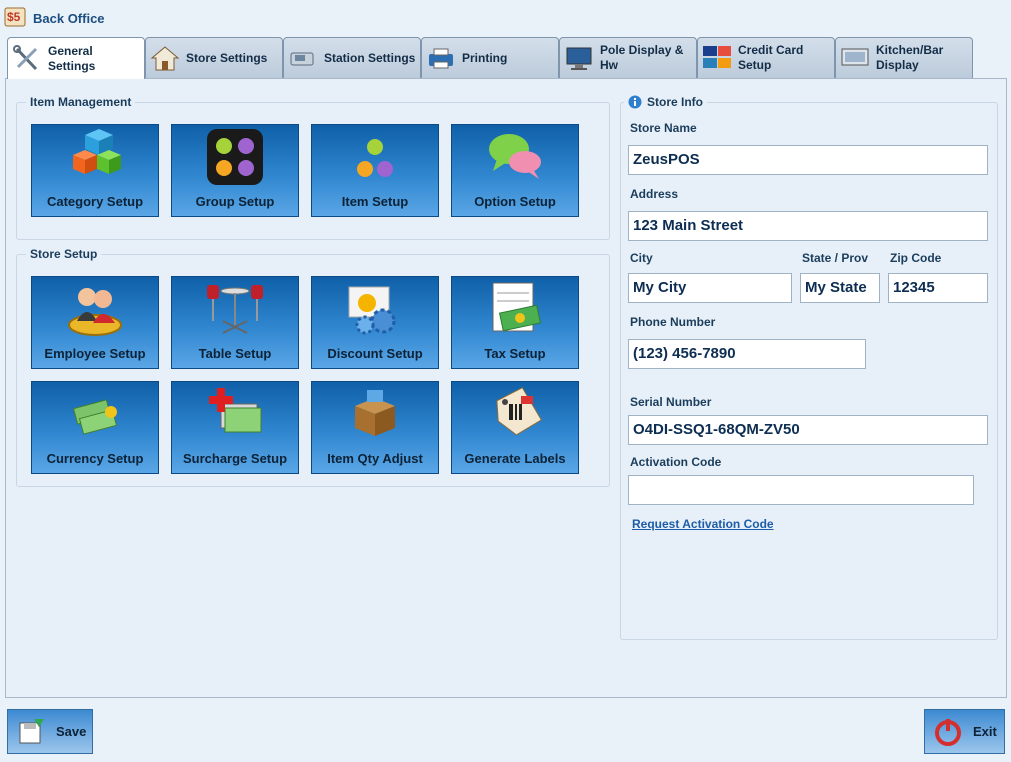  I want to click on title-bar: $5 Back Office, so click(505, 18).